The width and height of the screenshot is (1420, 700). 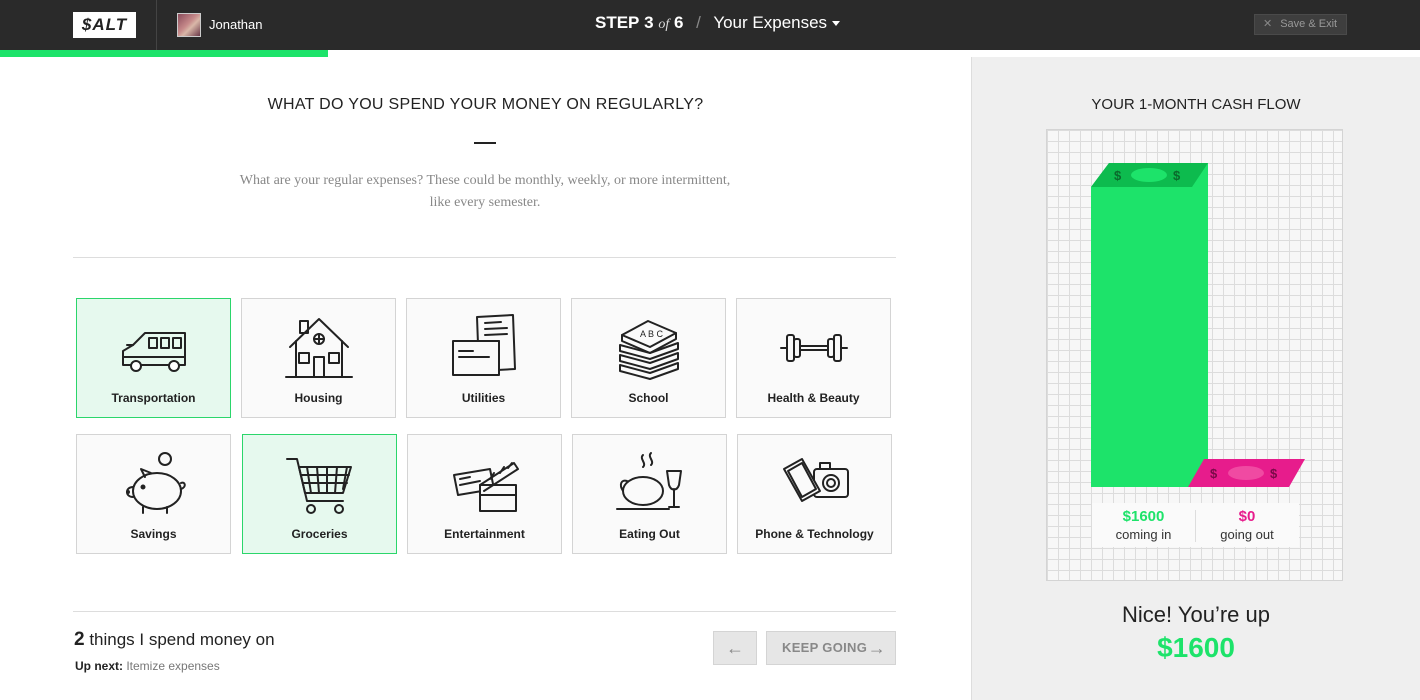 What do you see at coordinates (154, 352) in the screenshot?
I see `bus-icon` at bounding box center [154, 352].